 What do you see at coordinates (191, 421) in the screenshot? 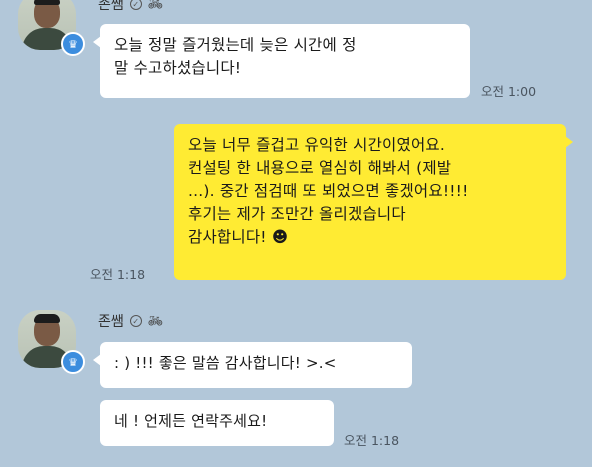
I see `message-text: 네 ! 언제든 연락주세요!` at bounding box center [191, 421].